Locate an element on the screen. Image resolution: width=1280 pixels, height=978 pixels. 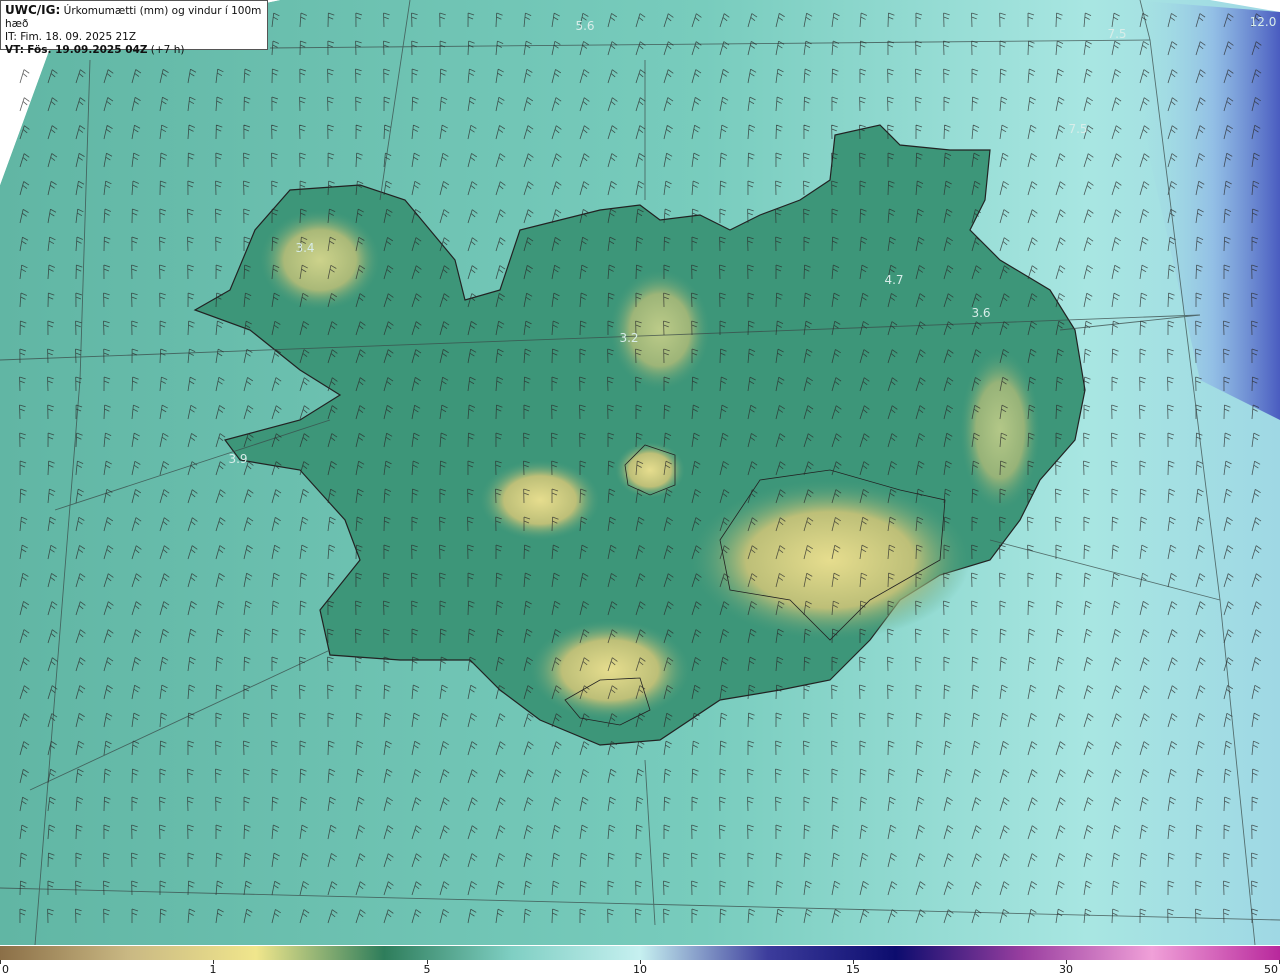
colorbar-label-5: 5 is located at coordinates (427, 969).